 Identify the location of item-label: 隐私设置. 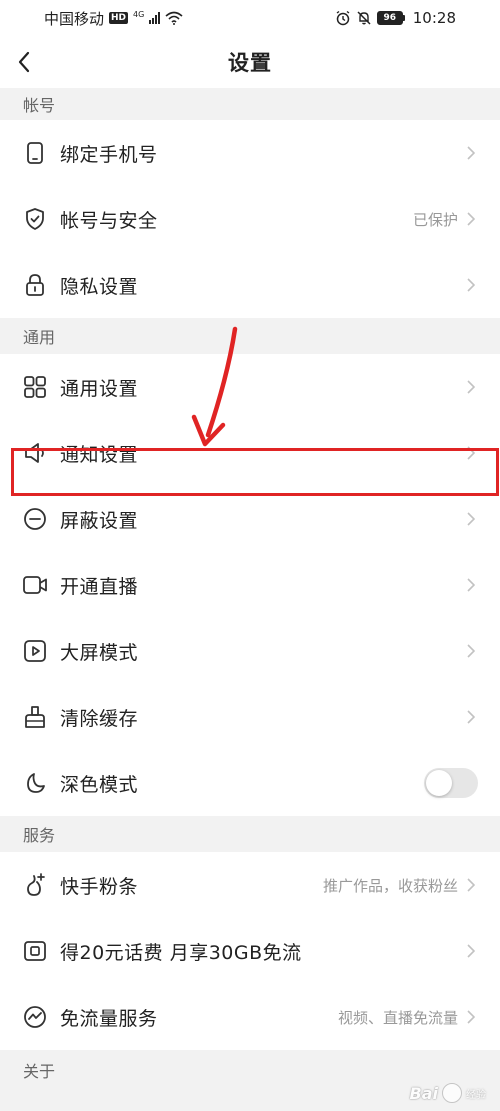
(99, 286).